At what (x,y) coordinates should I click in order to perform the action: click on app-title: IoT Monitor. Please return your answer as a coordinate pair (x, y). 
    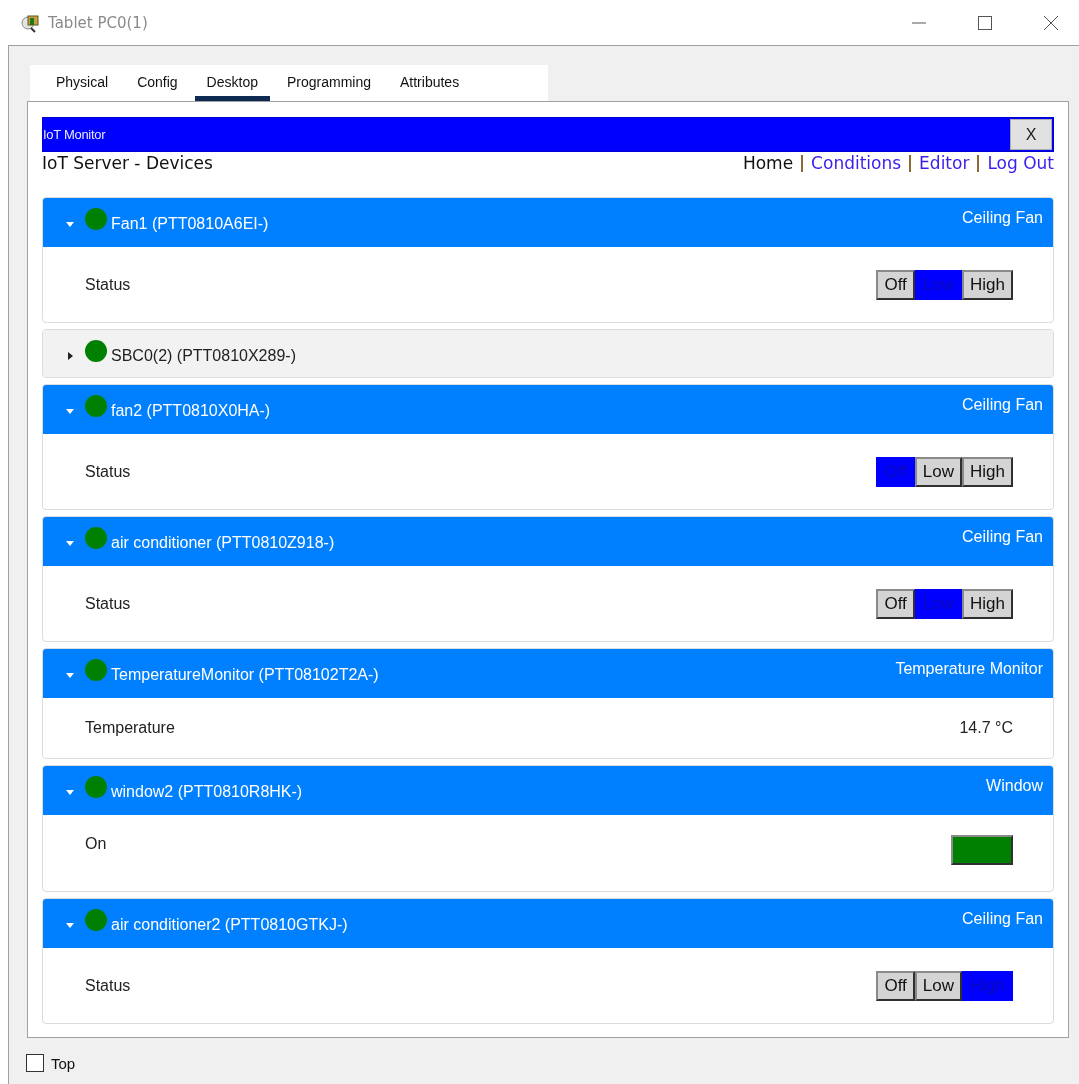
    Looking at the image, I should click on (74, 134).